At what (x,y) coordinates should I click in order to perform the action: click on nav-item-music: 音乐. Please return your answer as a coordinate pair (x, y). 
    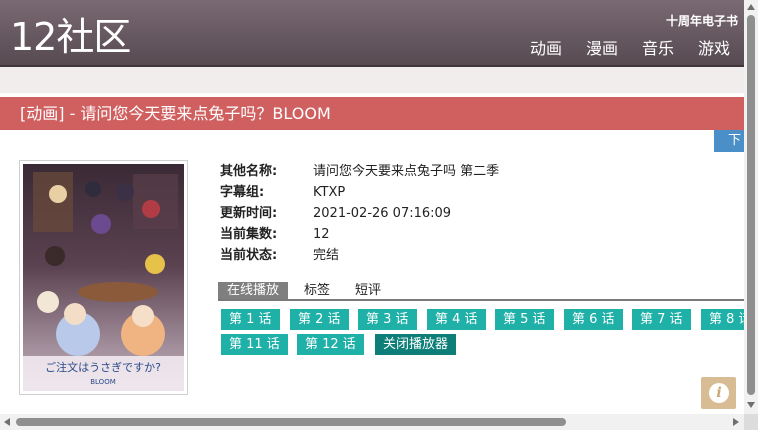
    Looking at the image, I should click on (658, 49).